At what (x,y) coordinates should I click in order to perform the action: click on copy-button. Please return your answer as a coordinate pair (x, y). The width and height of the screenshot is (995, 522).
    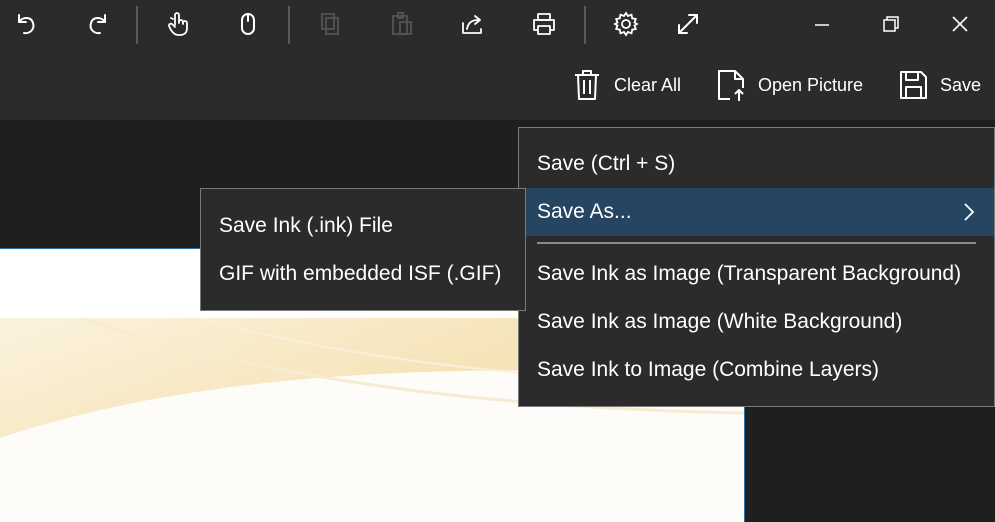
    Looking at the image, I should click on (330, 24).